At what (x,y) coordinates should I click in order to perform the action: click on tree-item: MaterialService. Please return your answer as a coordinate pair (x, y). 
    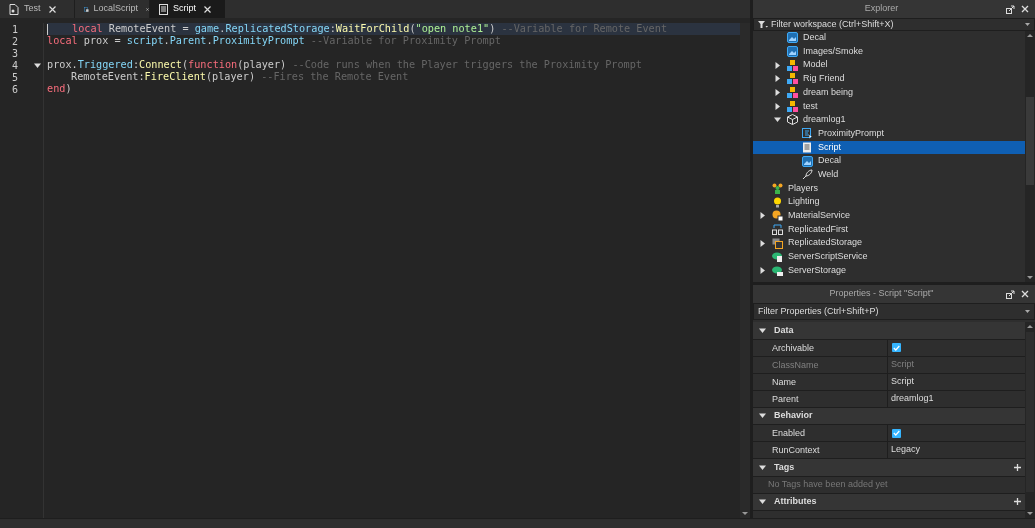
    Looking at the image, I should click on (889, 215).